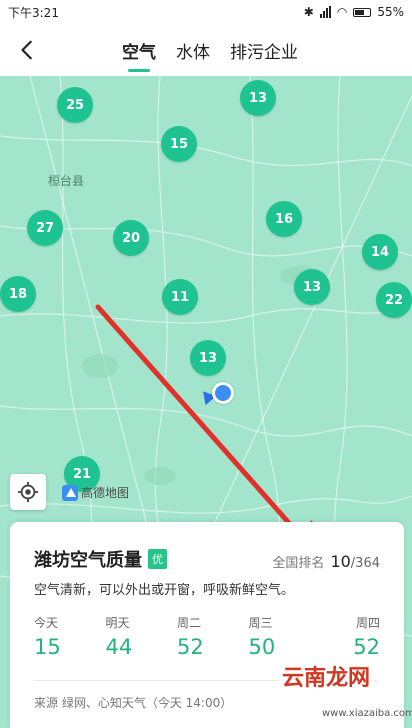  What do you see at coordinates (75, 105) in the screenshot?
I see `aqi-marker: 25` at bounding box center [75, 105].